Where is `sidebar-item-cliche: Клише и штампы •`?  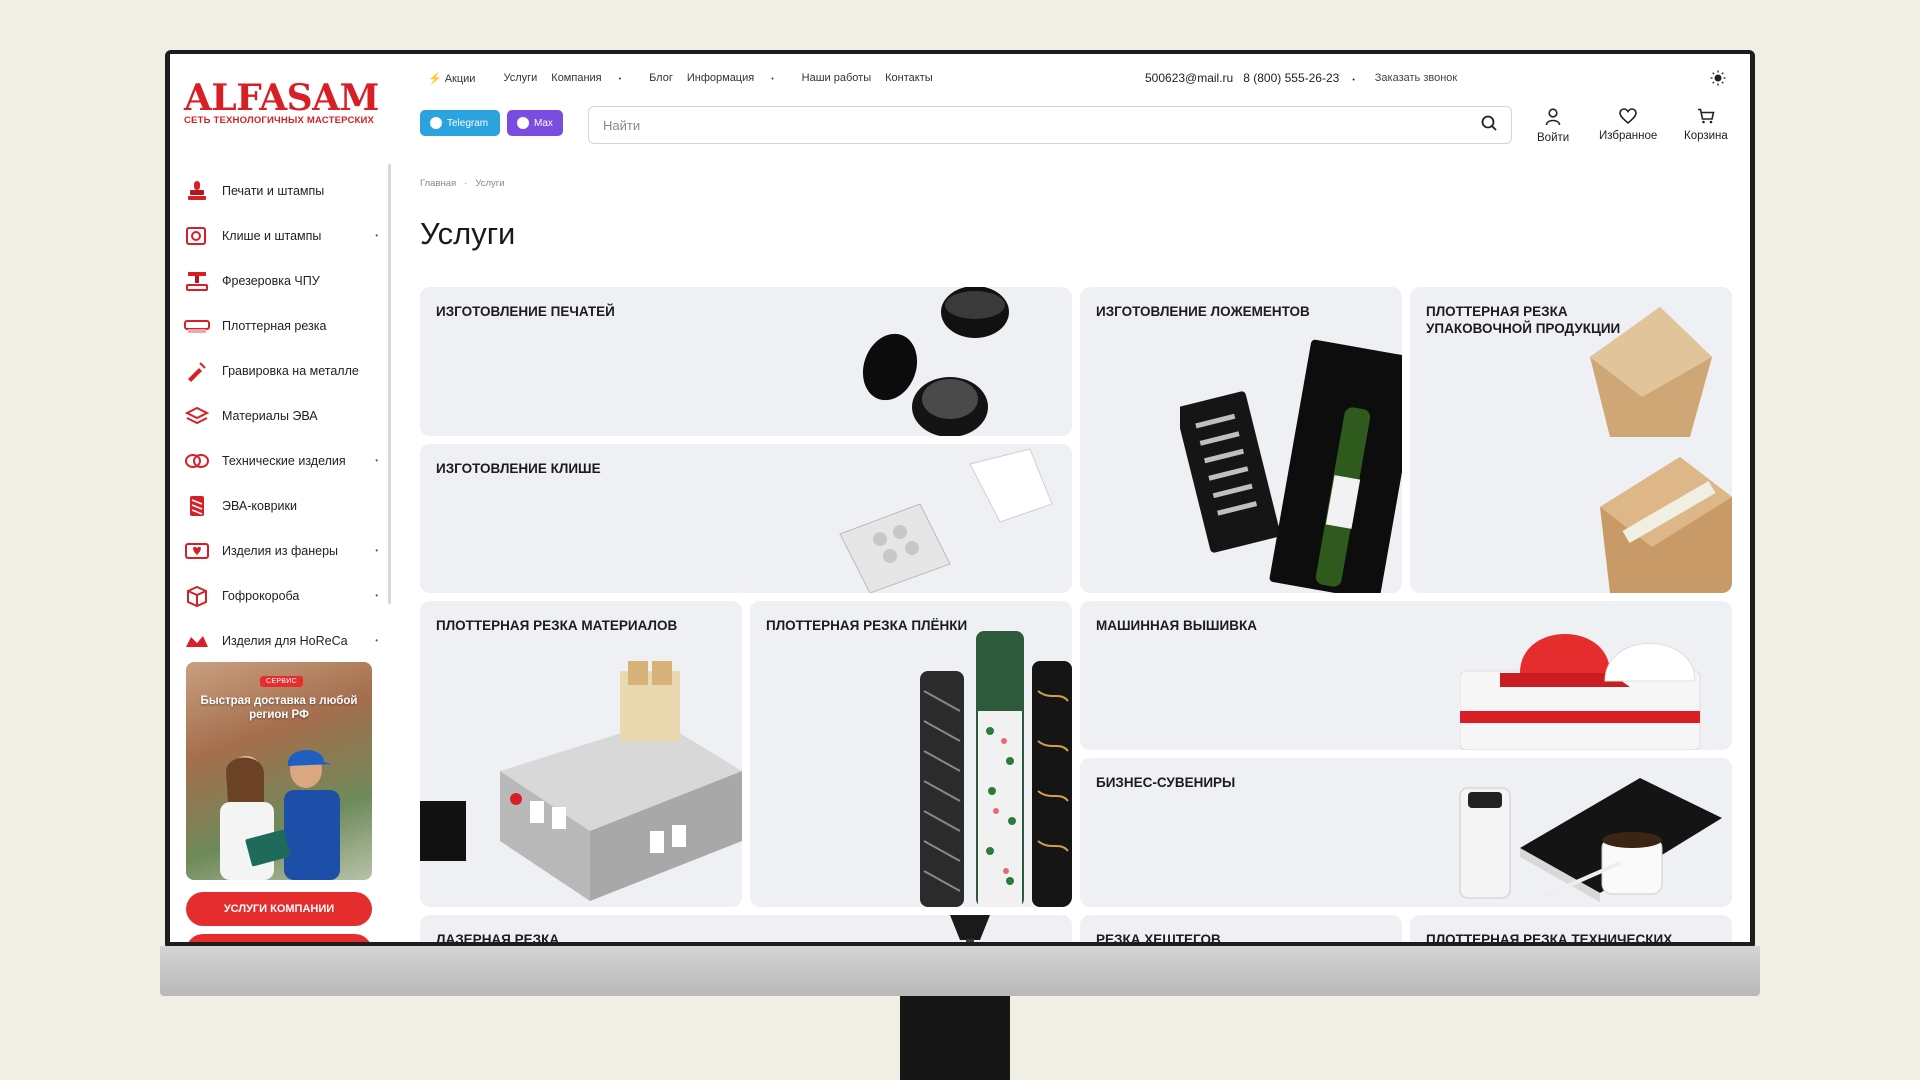
sidebar-item-cliche: Клише и штампы • is located at coordinates (284, 235).